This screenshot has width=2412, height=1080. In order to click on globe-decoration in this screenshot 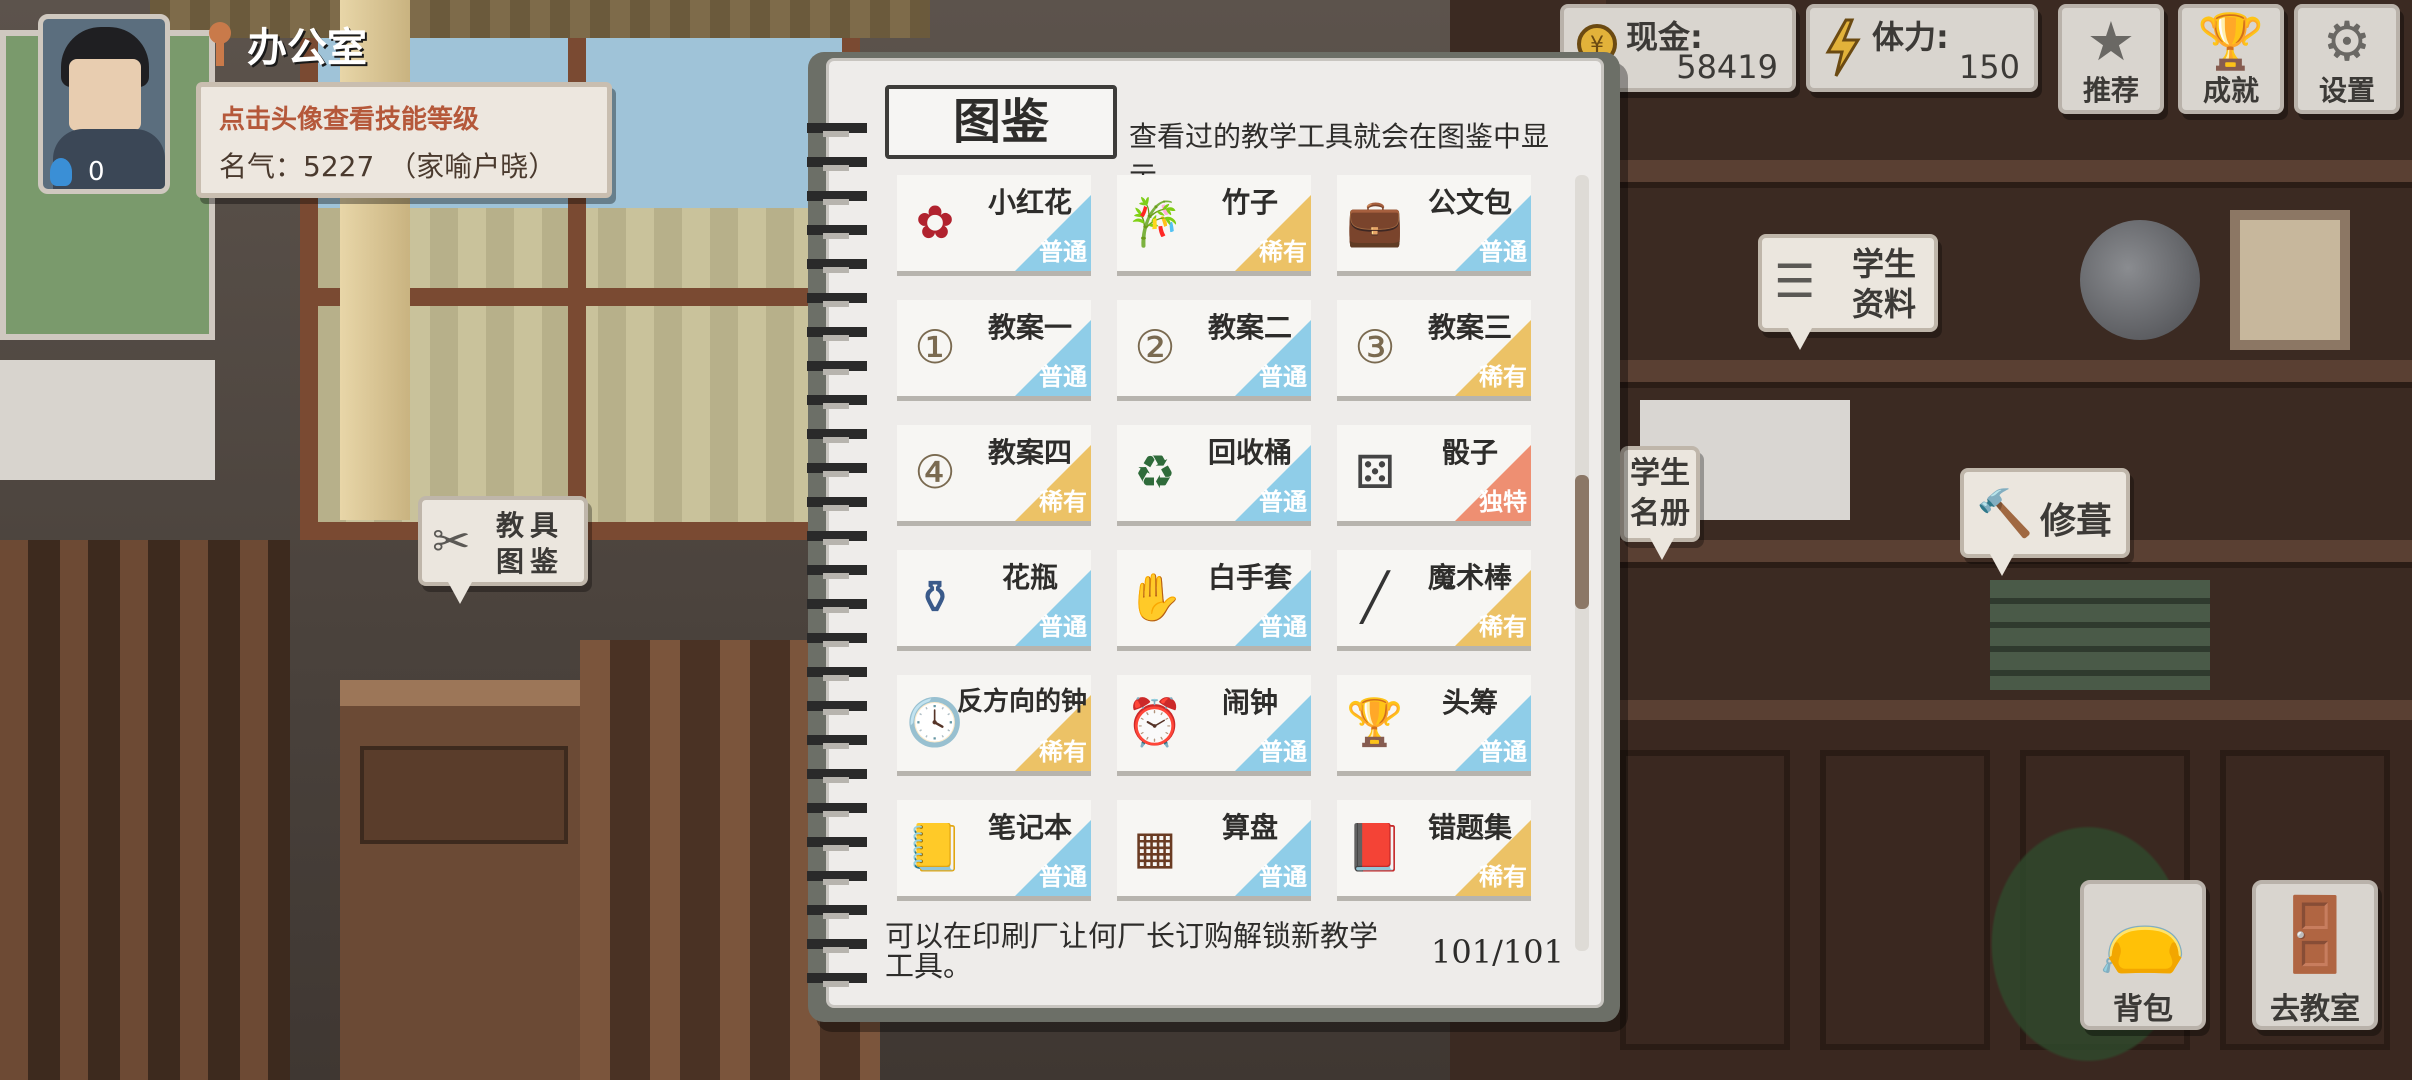, I will do `click(2140, 280)`.